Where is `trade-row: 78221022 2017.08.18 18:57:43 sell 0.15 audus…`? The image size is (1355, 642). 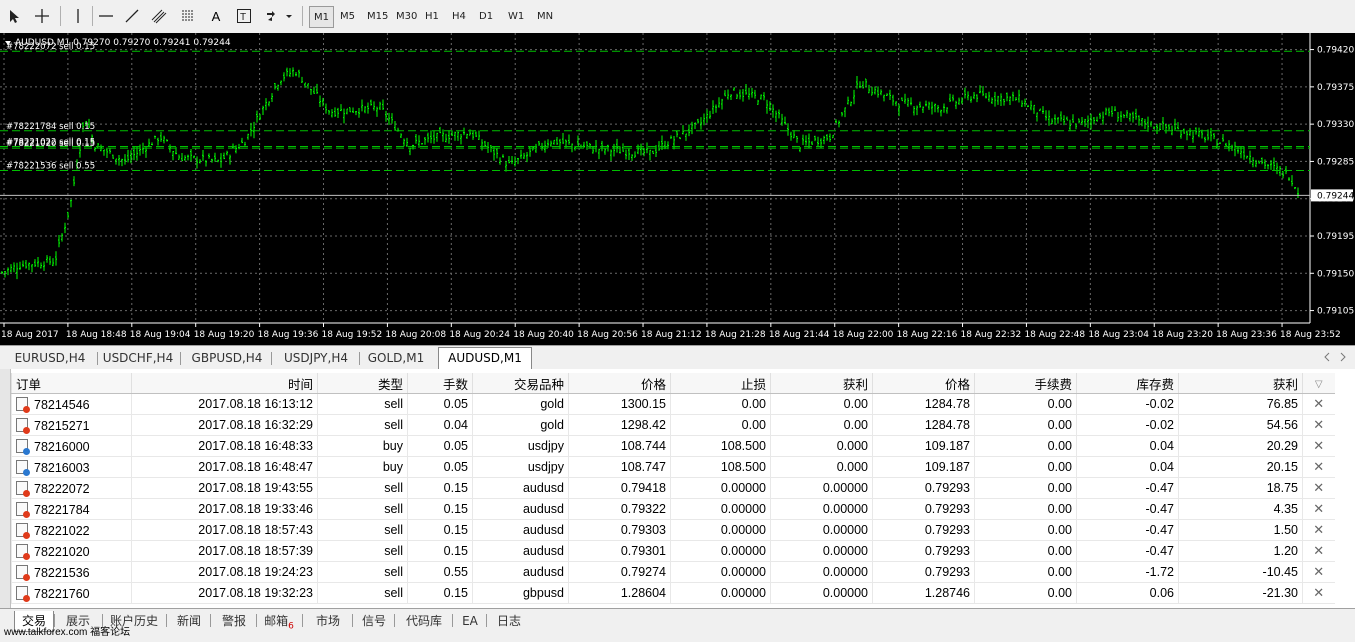
trade-row: 78221022 2017.08.18 18:57:43 sell 0.15 audus… is located at coordinates (673, 530).